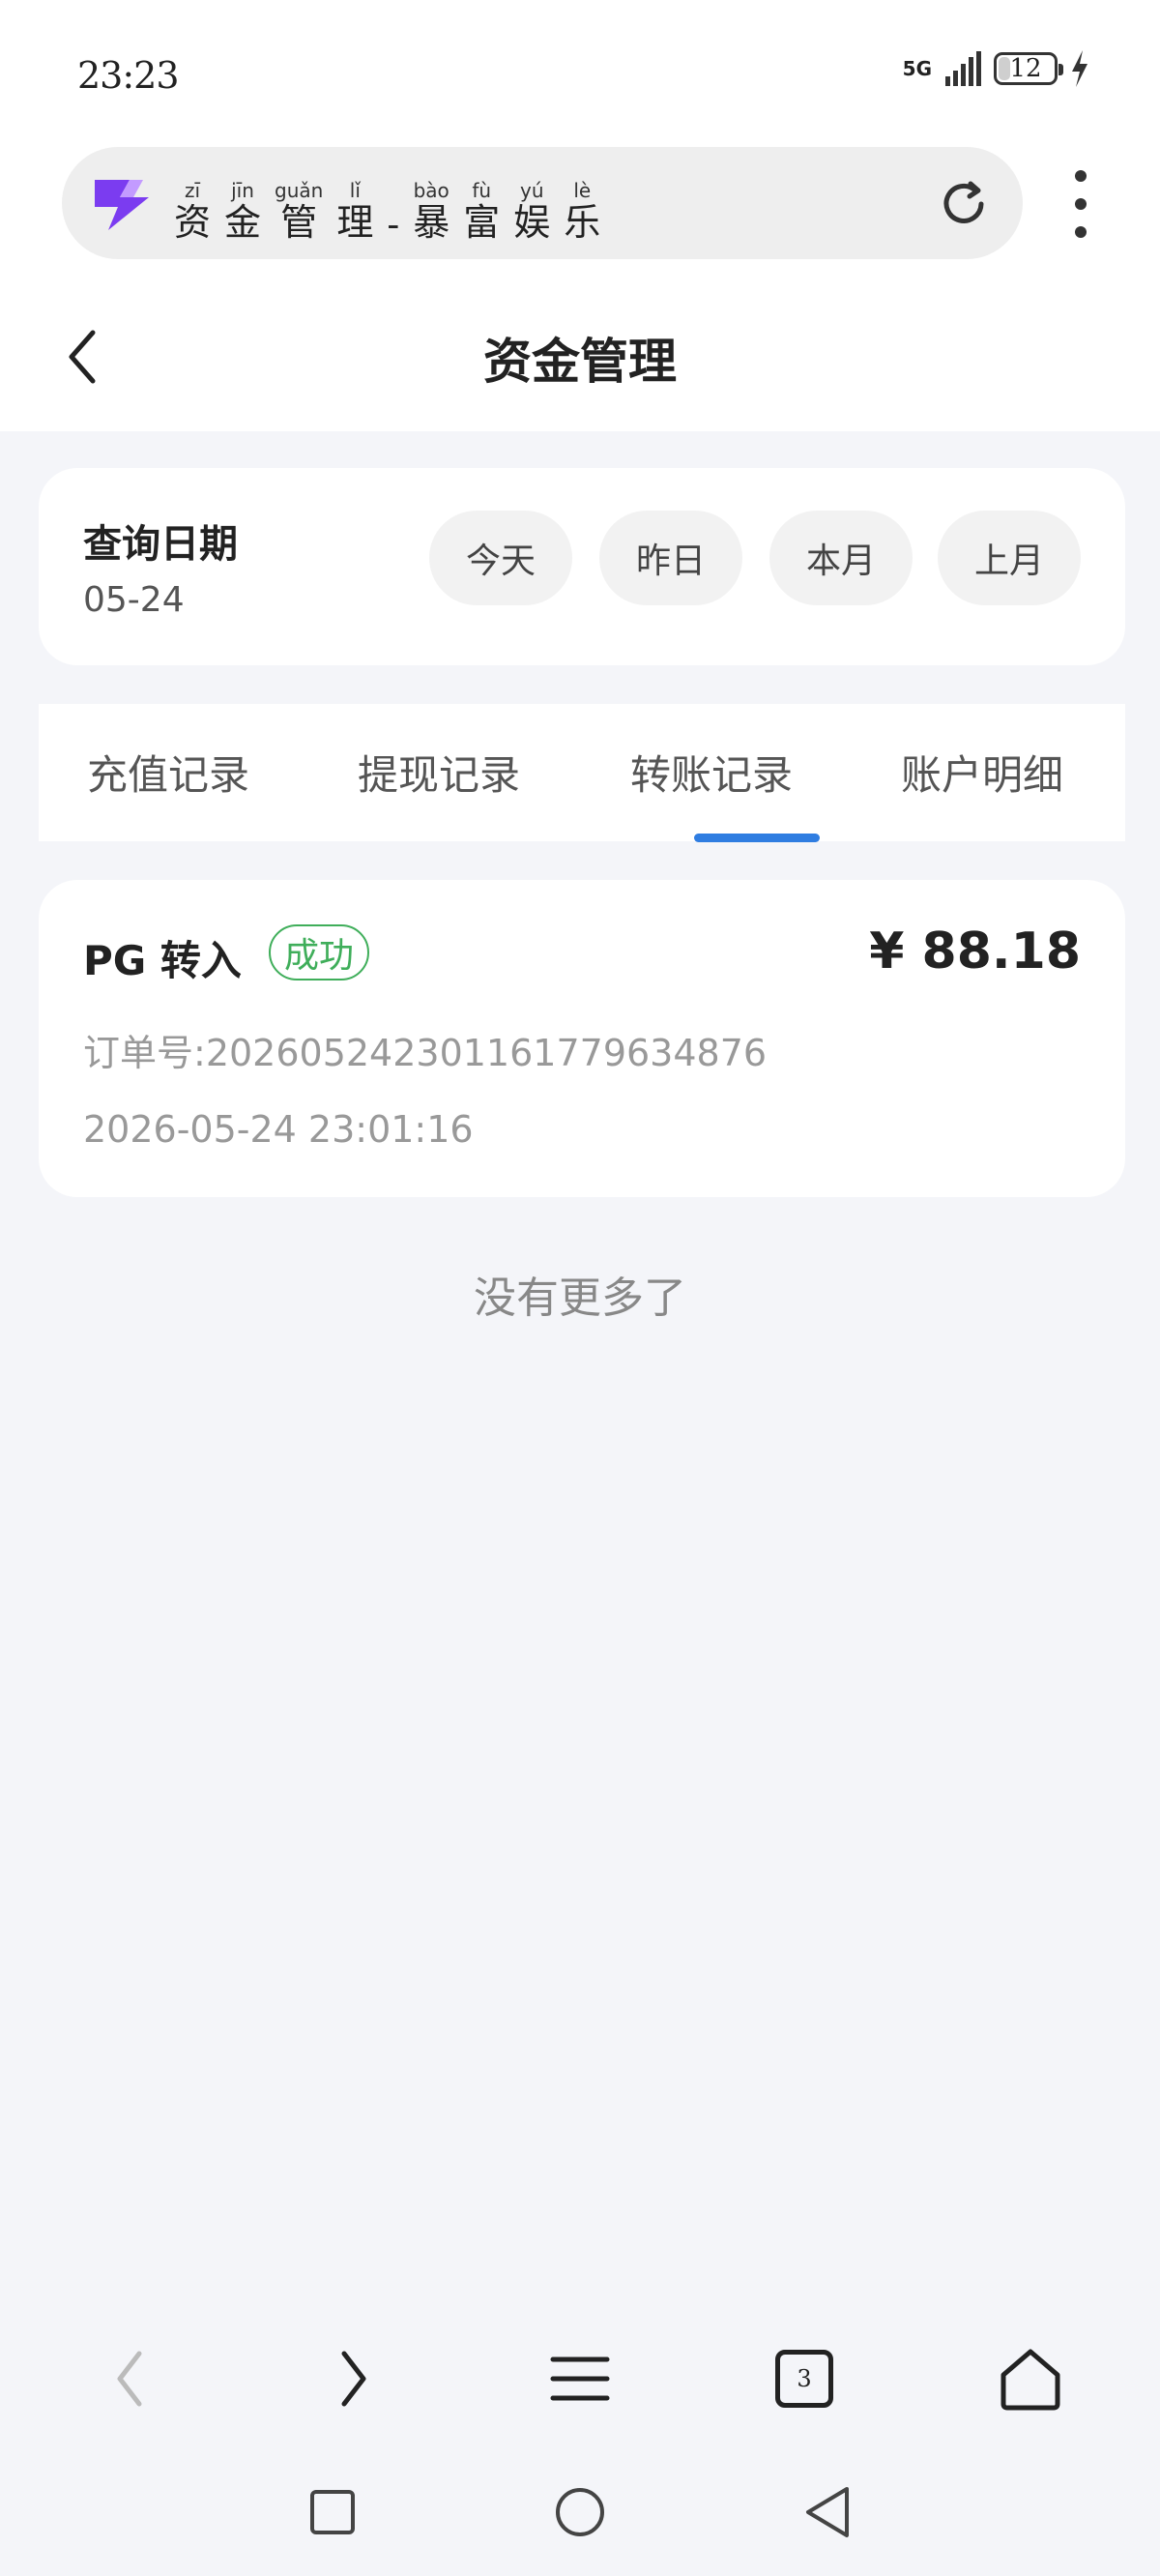  I want to click on record-title: PG 转入, so click(163, 960).